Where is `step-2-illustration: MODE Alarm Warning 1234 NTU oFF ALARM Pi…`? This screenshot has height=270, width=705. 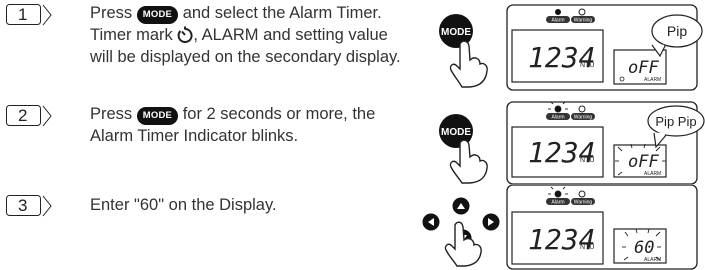 step-2-illustration: MODE Alarm Warning 1234 NTU oFF ALARM Pi… is located at coordinates (572, 143).